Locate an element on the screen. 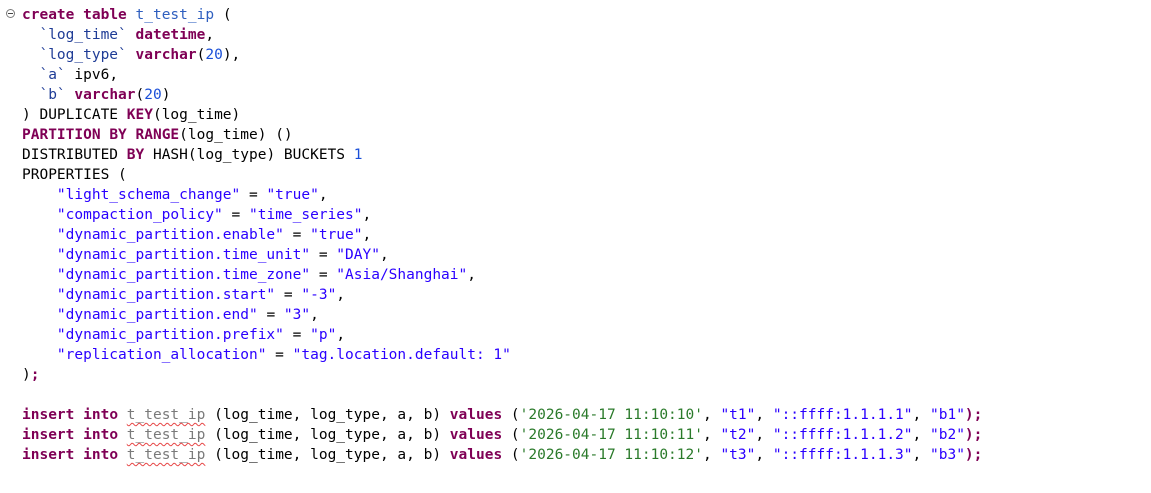 This screenshot has width=1151, height=493. column-name: `b` is located at coordinates (52, 95).